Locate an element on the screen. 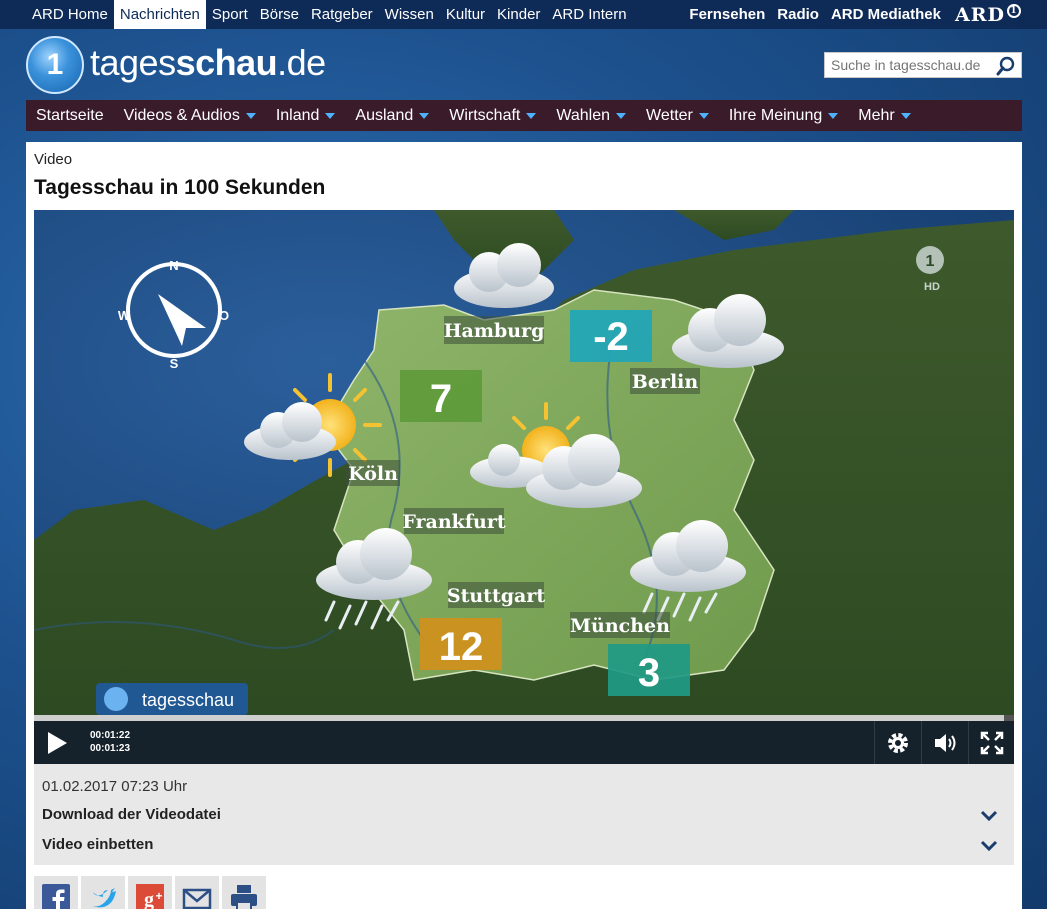 Image resolution: width=1047 pixels, height=909 pixels. main-nav-item: Wetter is located at coordinates (677, 115).